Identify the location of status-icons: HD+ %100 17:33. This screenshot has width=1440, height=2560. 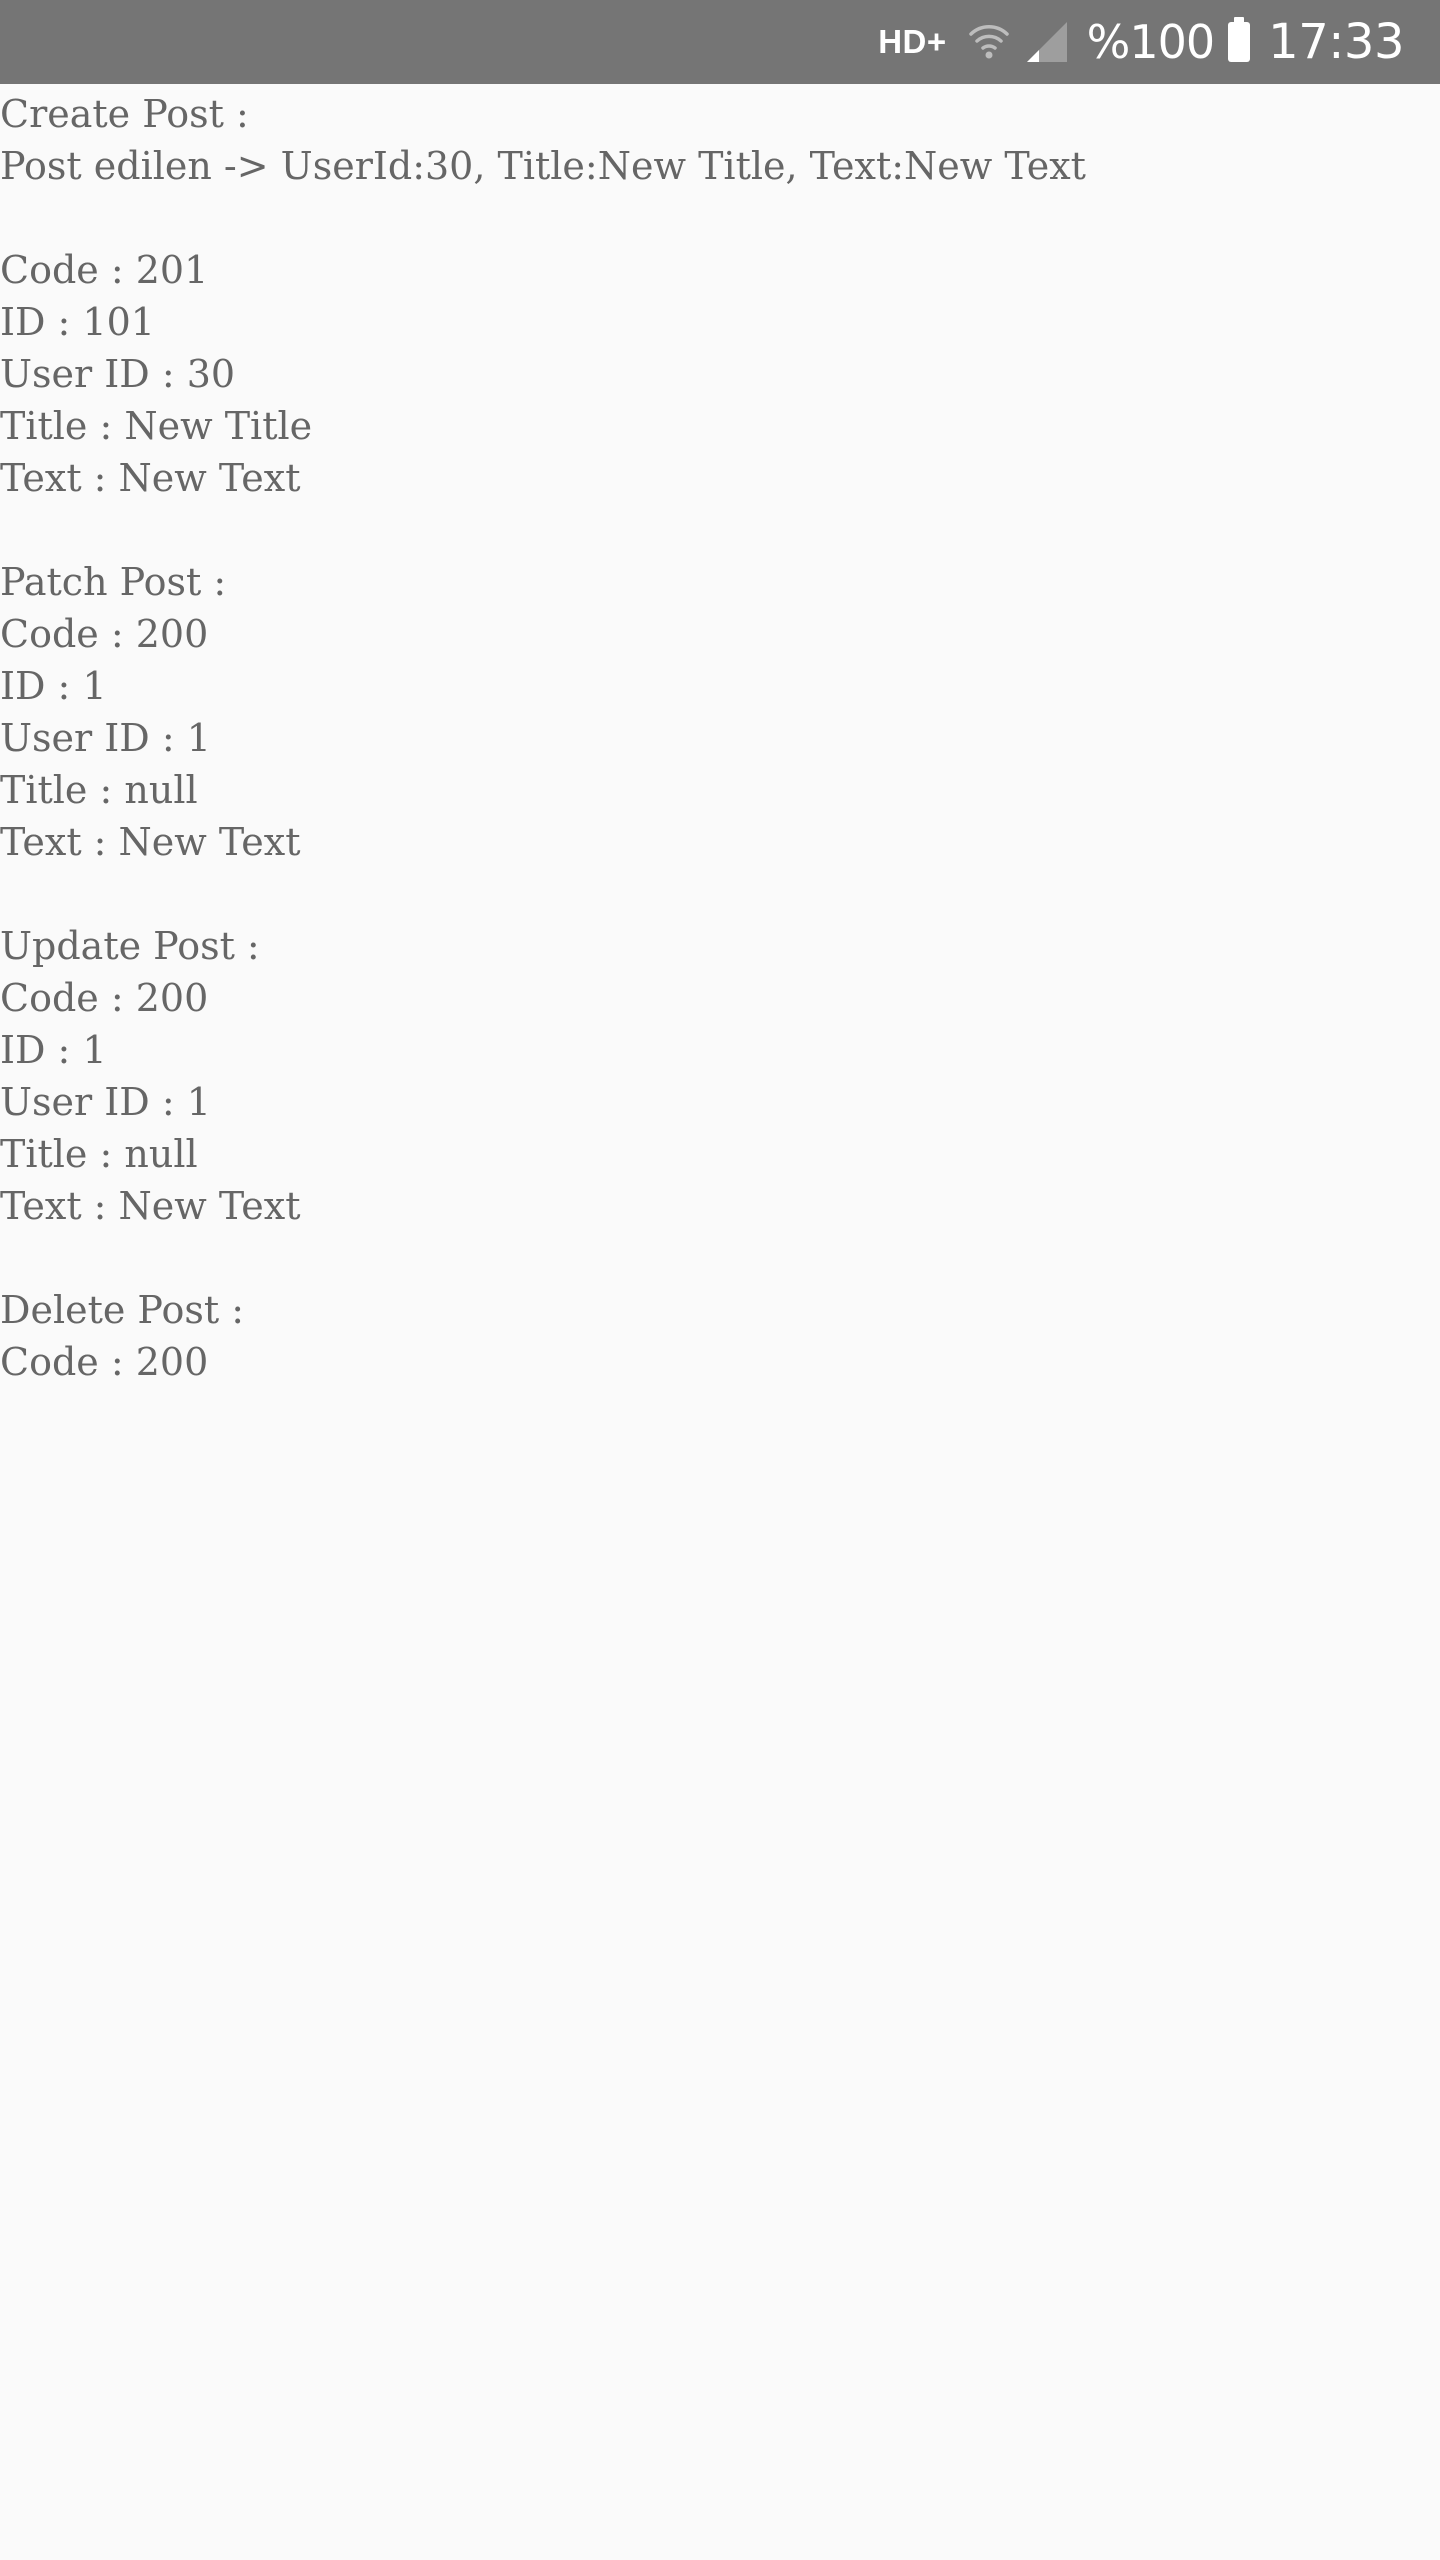
(1141, 42).